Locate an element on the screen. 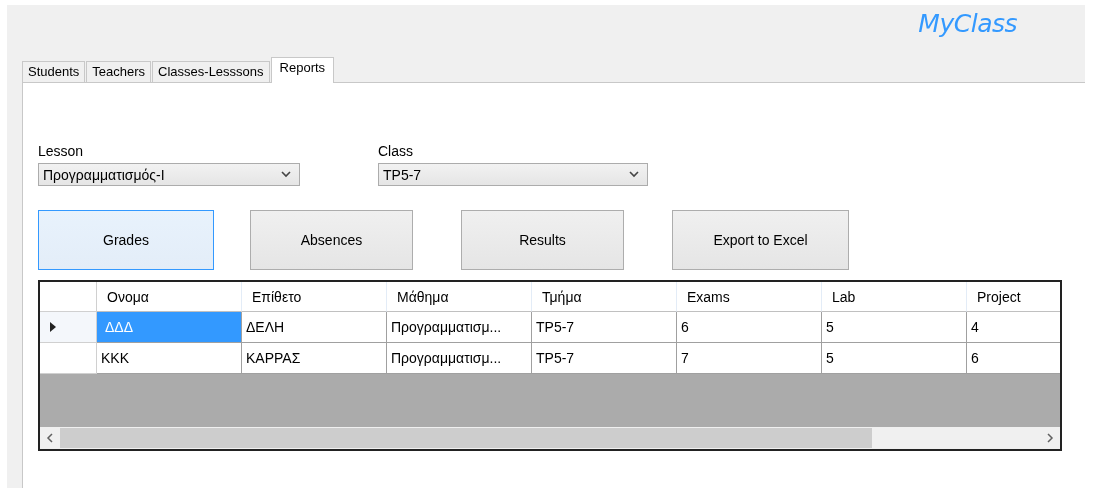  tab: Classes-Lesssons is located at coordinates (211, 71).